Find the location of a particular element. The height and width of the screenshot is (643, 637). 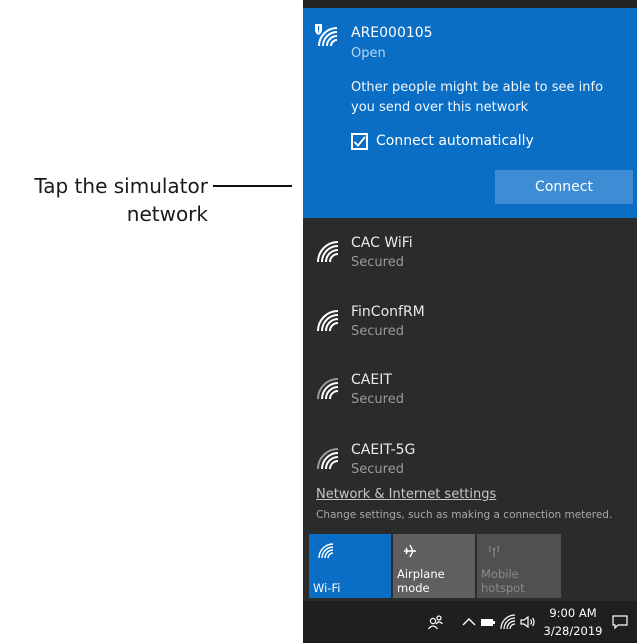

callout-line2: network is located at coordinates (167, 214).